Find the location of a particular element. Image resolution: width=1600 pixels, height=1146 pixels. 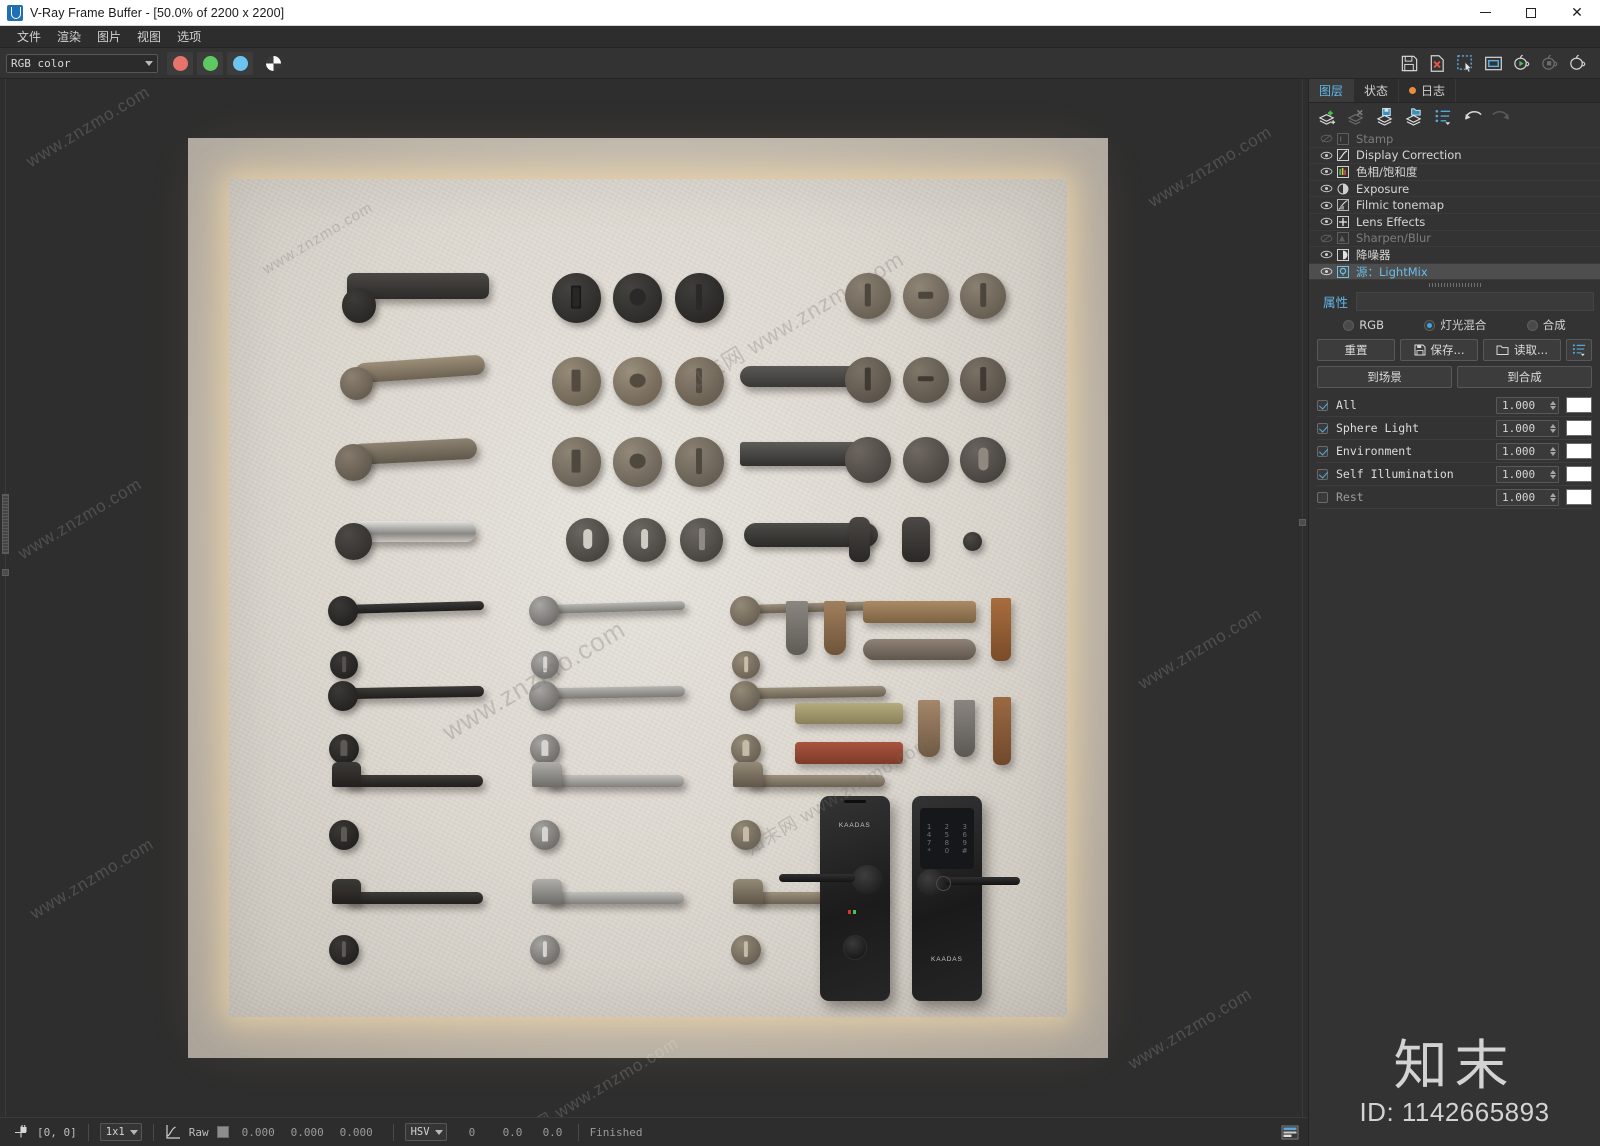

render-last-button is located at coordinates (1577, 63).